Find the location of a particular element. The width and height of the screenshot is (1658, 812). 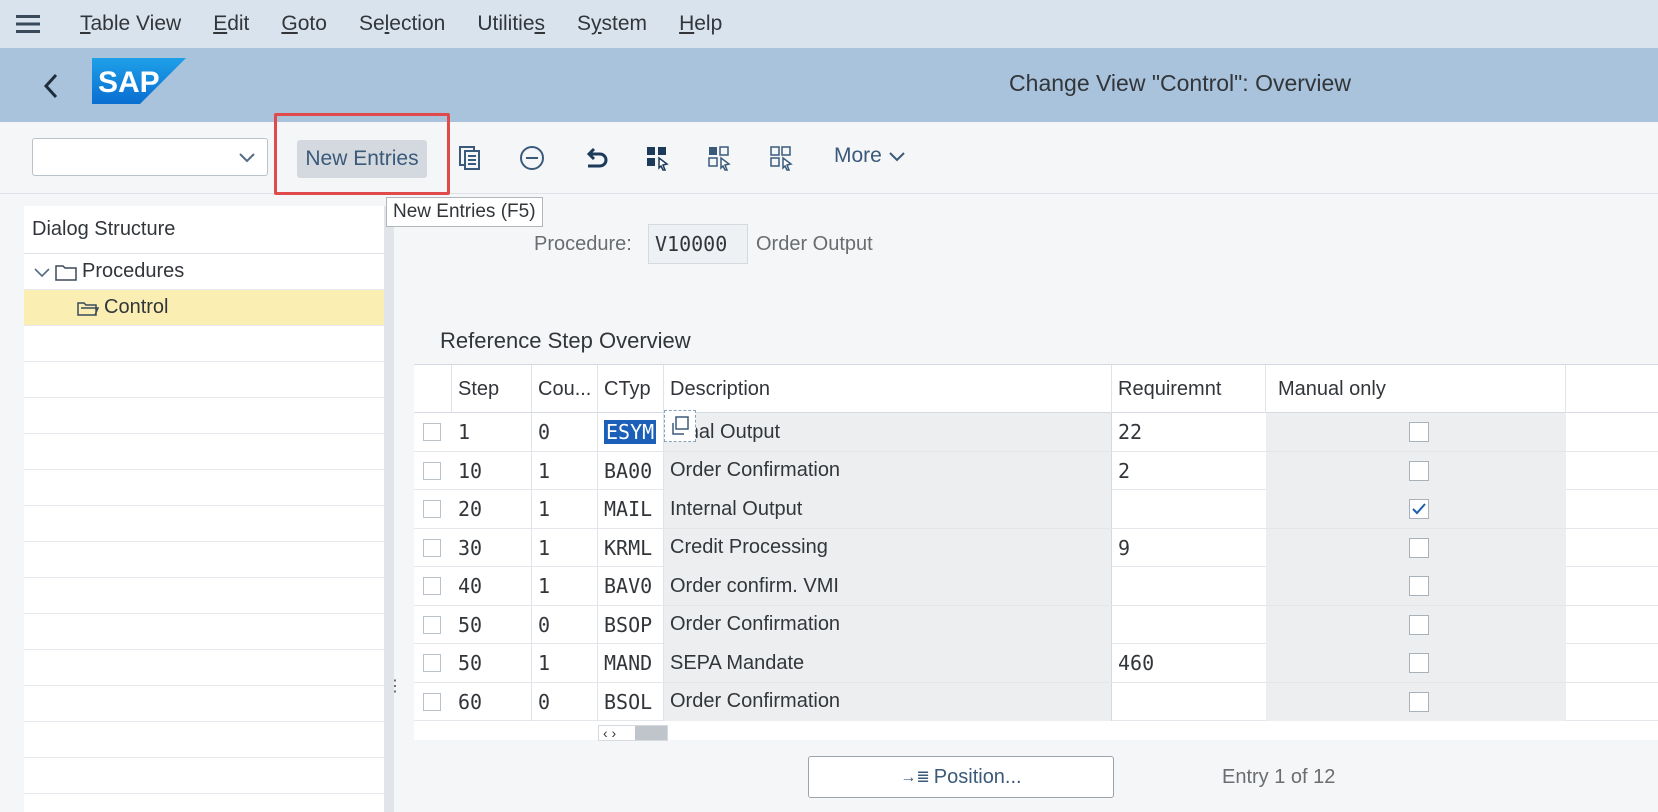

table-row: 50 0 BSOP Order Confirmation is located at coordinates (1036, 624).